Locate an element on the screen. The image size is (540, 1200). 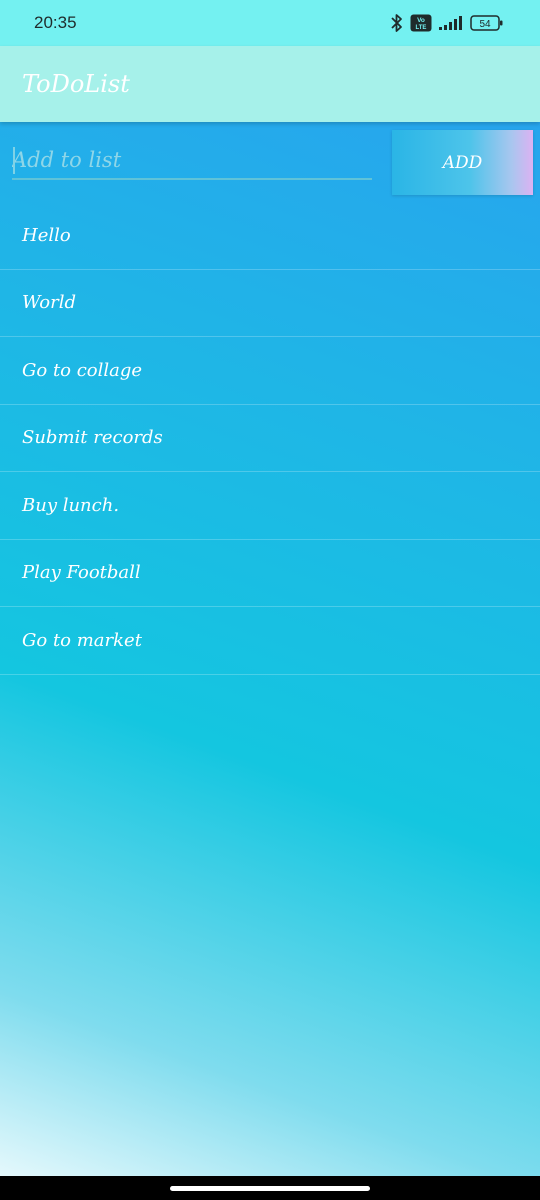
navigation-bar is located at coordinates (270, 1188).